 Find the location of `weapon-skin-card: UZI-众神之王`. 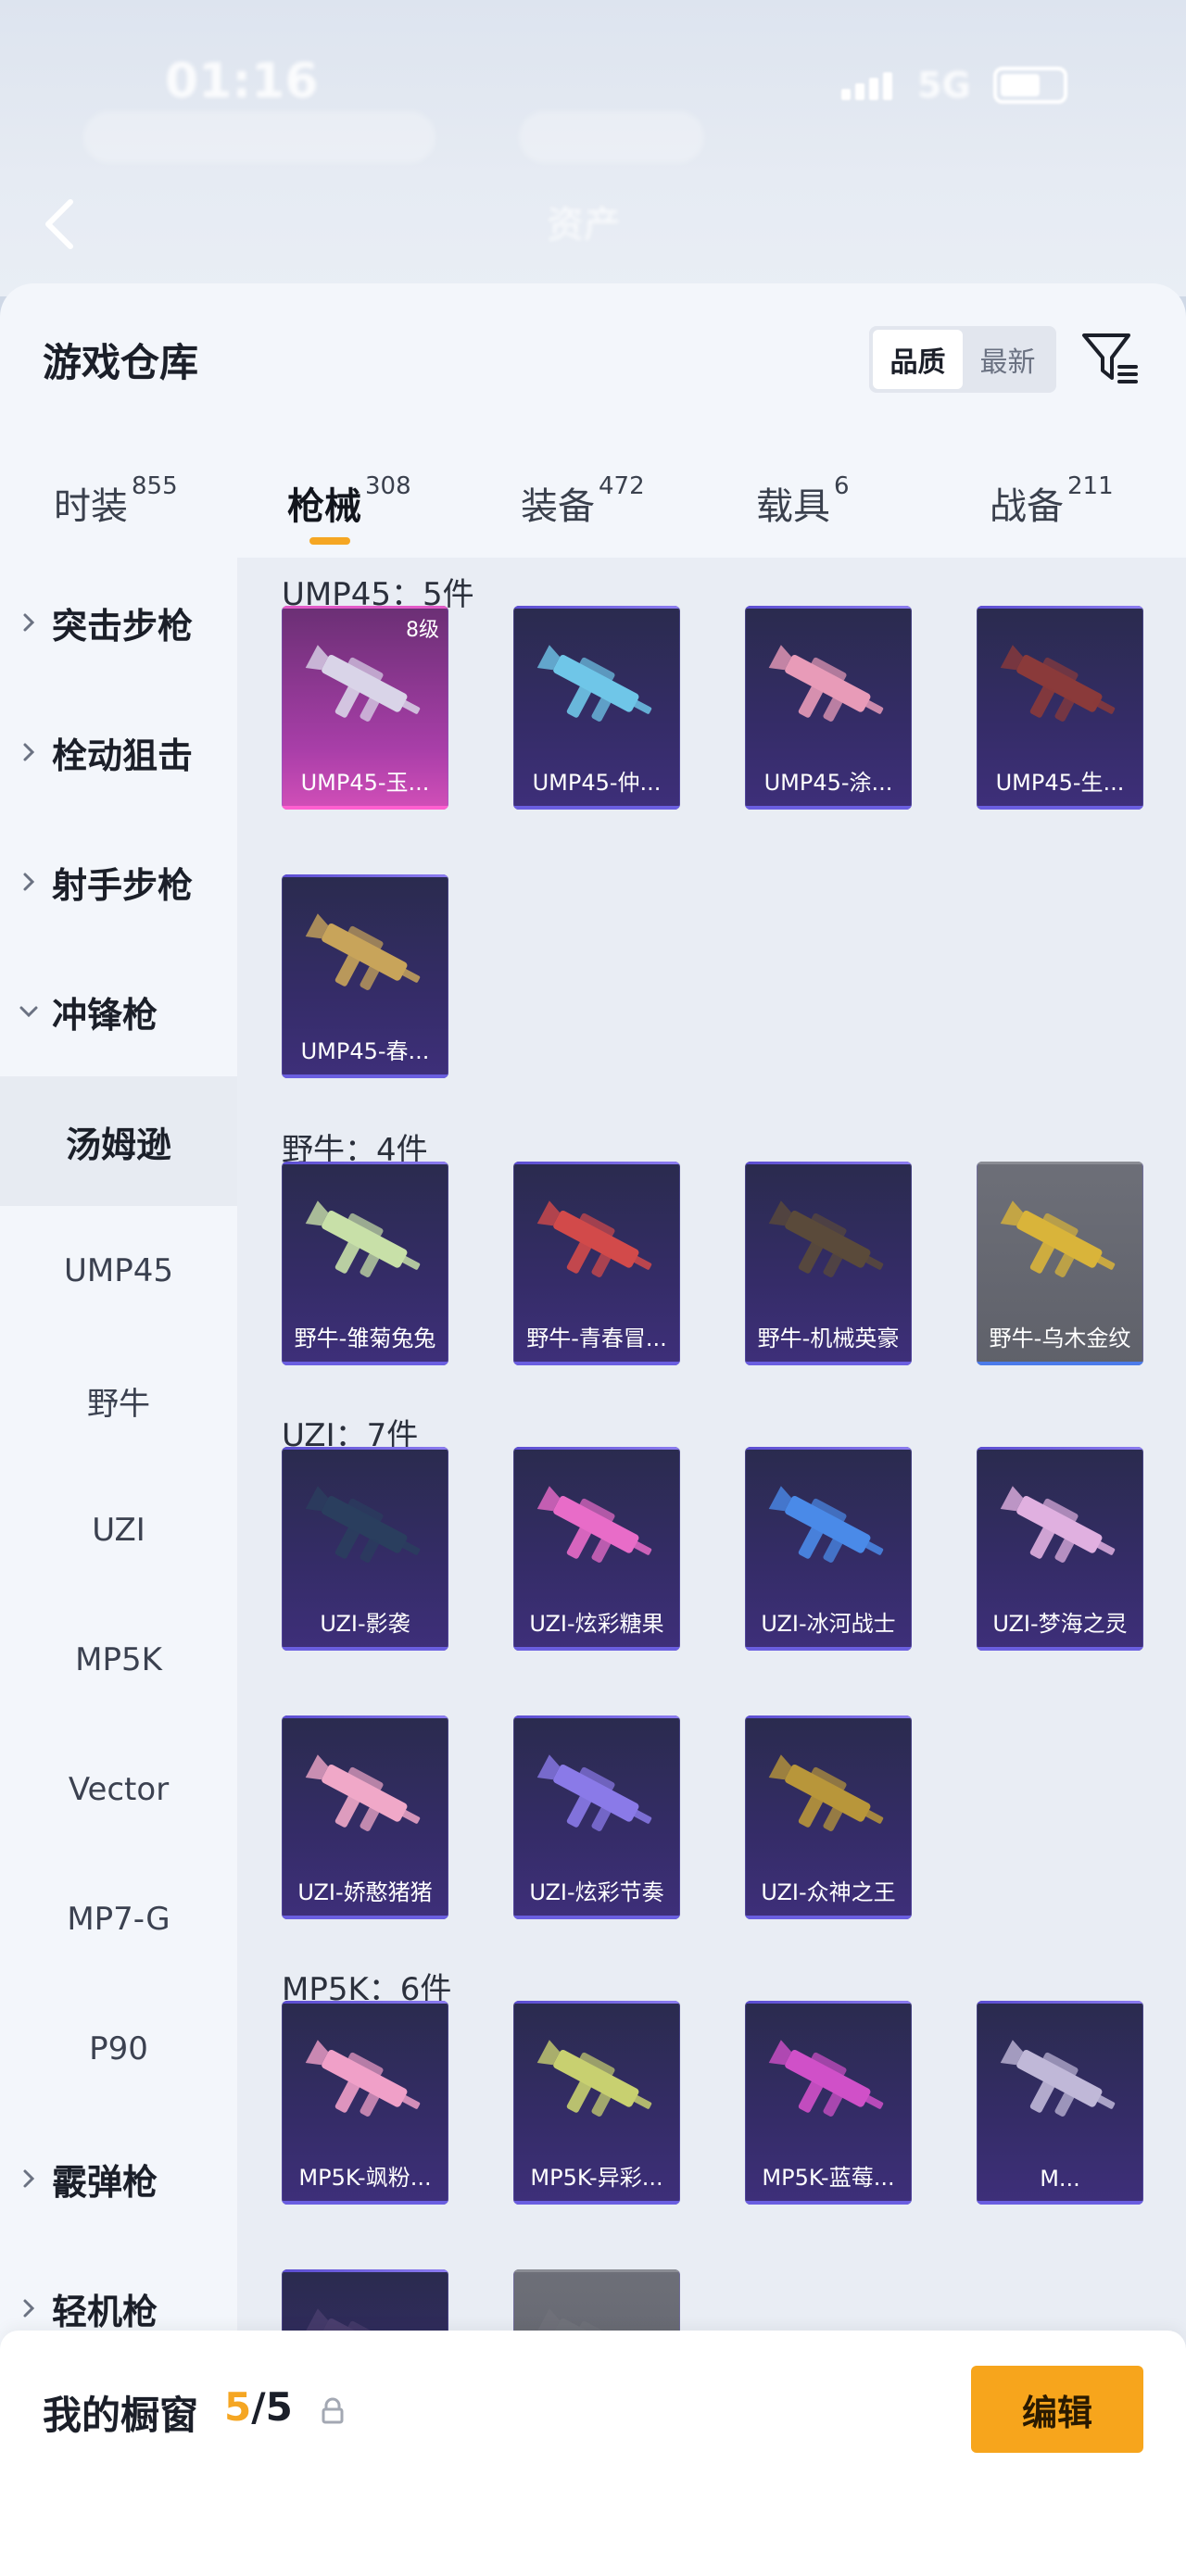

weapon-skin-card: UZI-众神之王 is located at coordinates (828, 1817).